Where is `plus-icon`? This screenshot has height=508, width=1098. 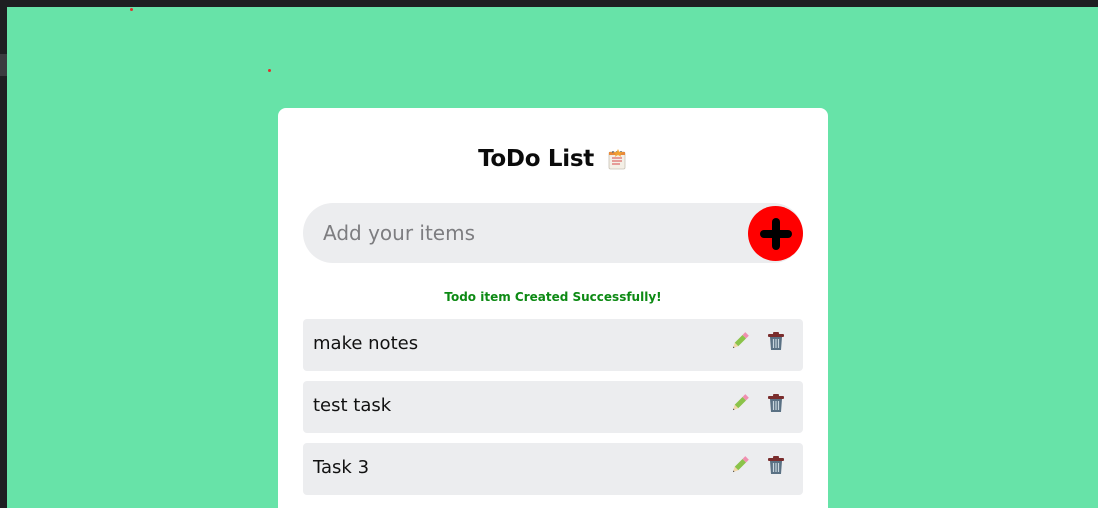 plus-icon is located at coordinates (775, 233).